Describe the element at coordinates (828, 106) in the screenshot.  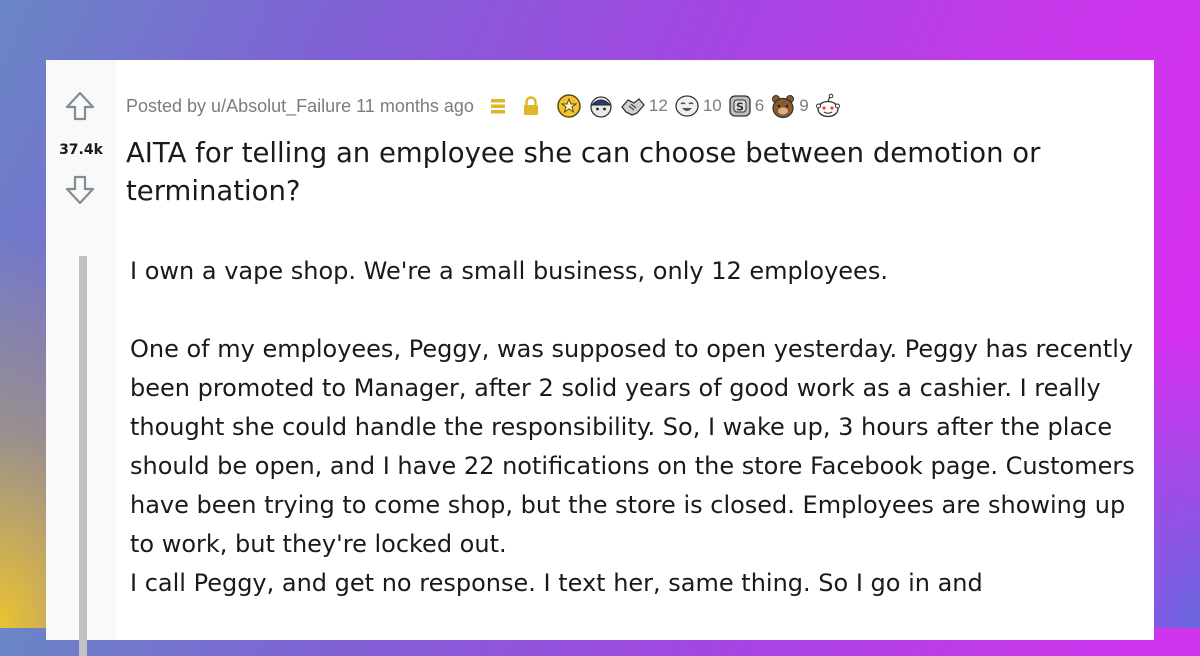
I see `snoo-award-icon` at that location.